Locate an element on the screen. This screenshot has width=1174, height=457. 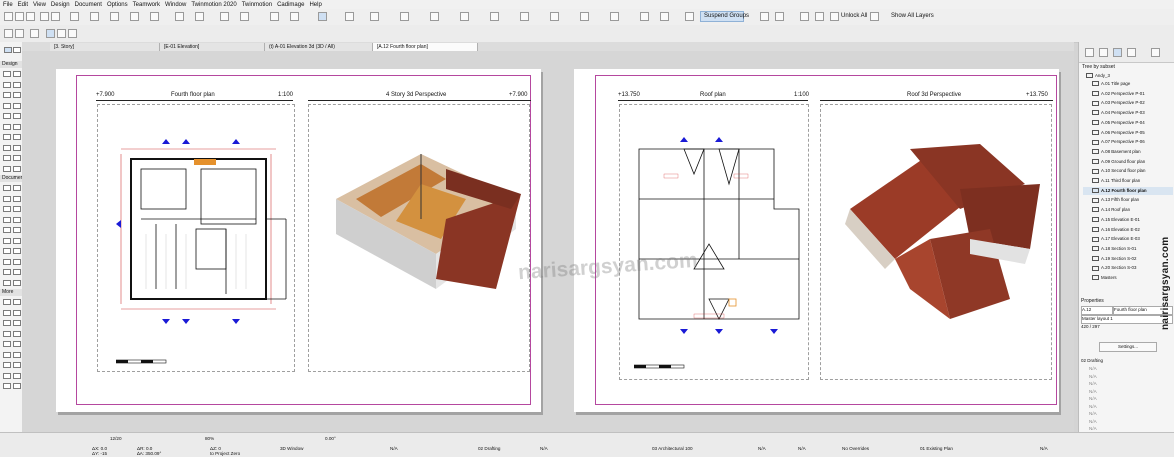
tree-item: A.12 Fourth floor plan is located at coordinates (1128, 190).